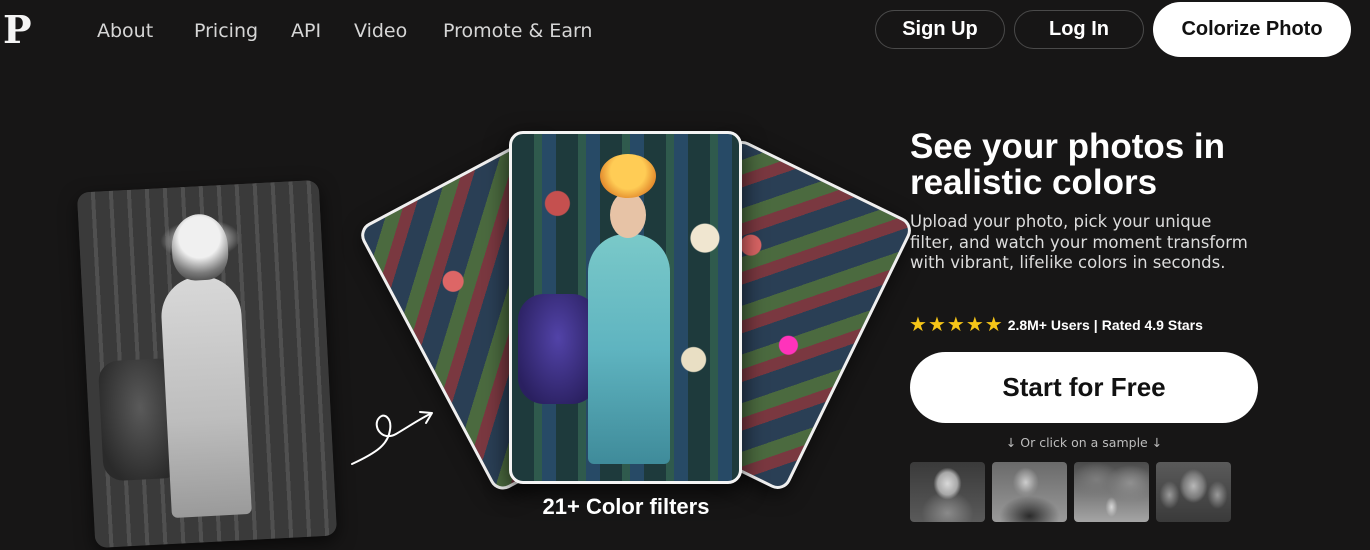  What do you see at coordinates (125, 31) in the screenshot?
I see `nav-about: About` at bounding box center [125, 31].